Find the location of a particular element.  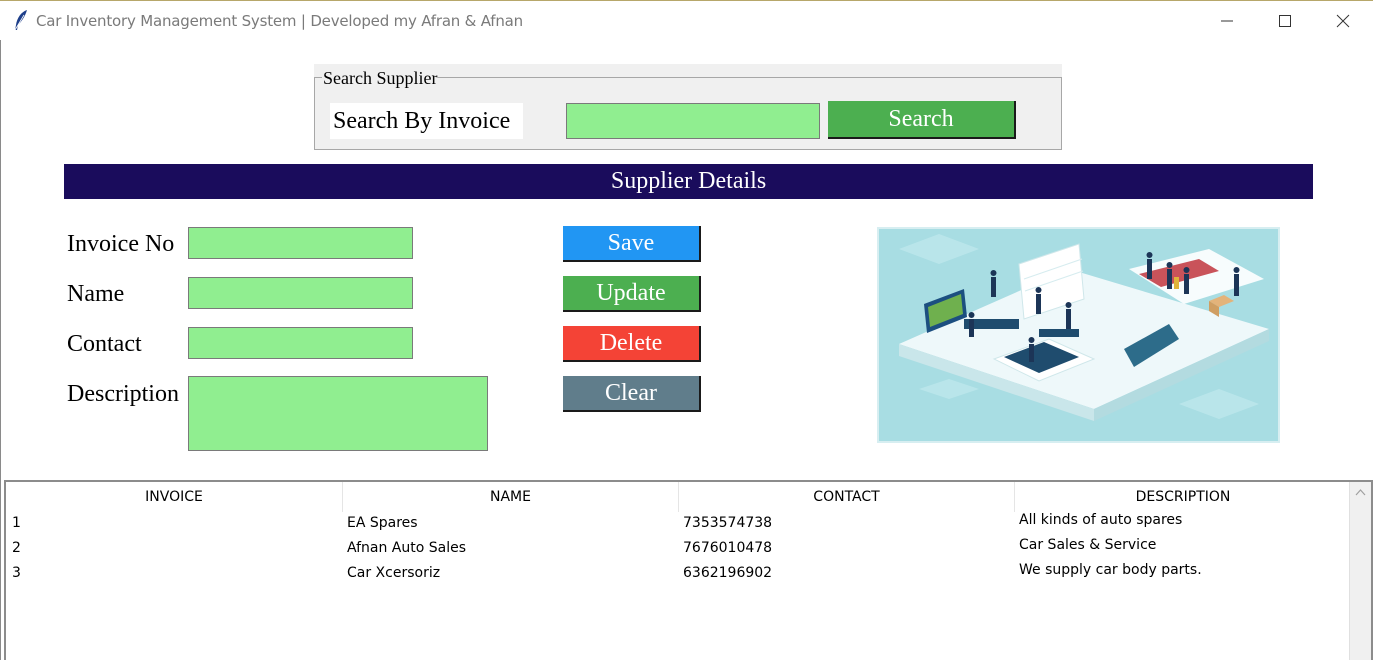

search-button: Search is located at coordinates (922, 120).